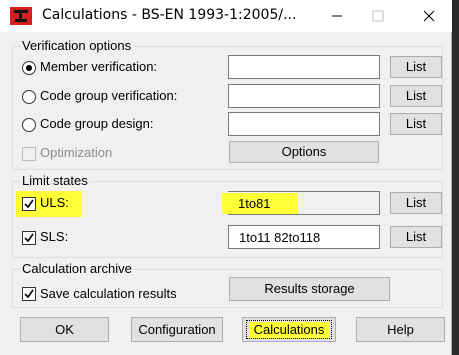 The image size is (459, 355). What do you see at coordinates (416, 237) in the screenshot?
I see `sls-list-button: List` at bounding box center [416, 237].